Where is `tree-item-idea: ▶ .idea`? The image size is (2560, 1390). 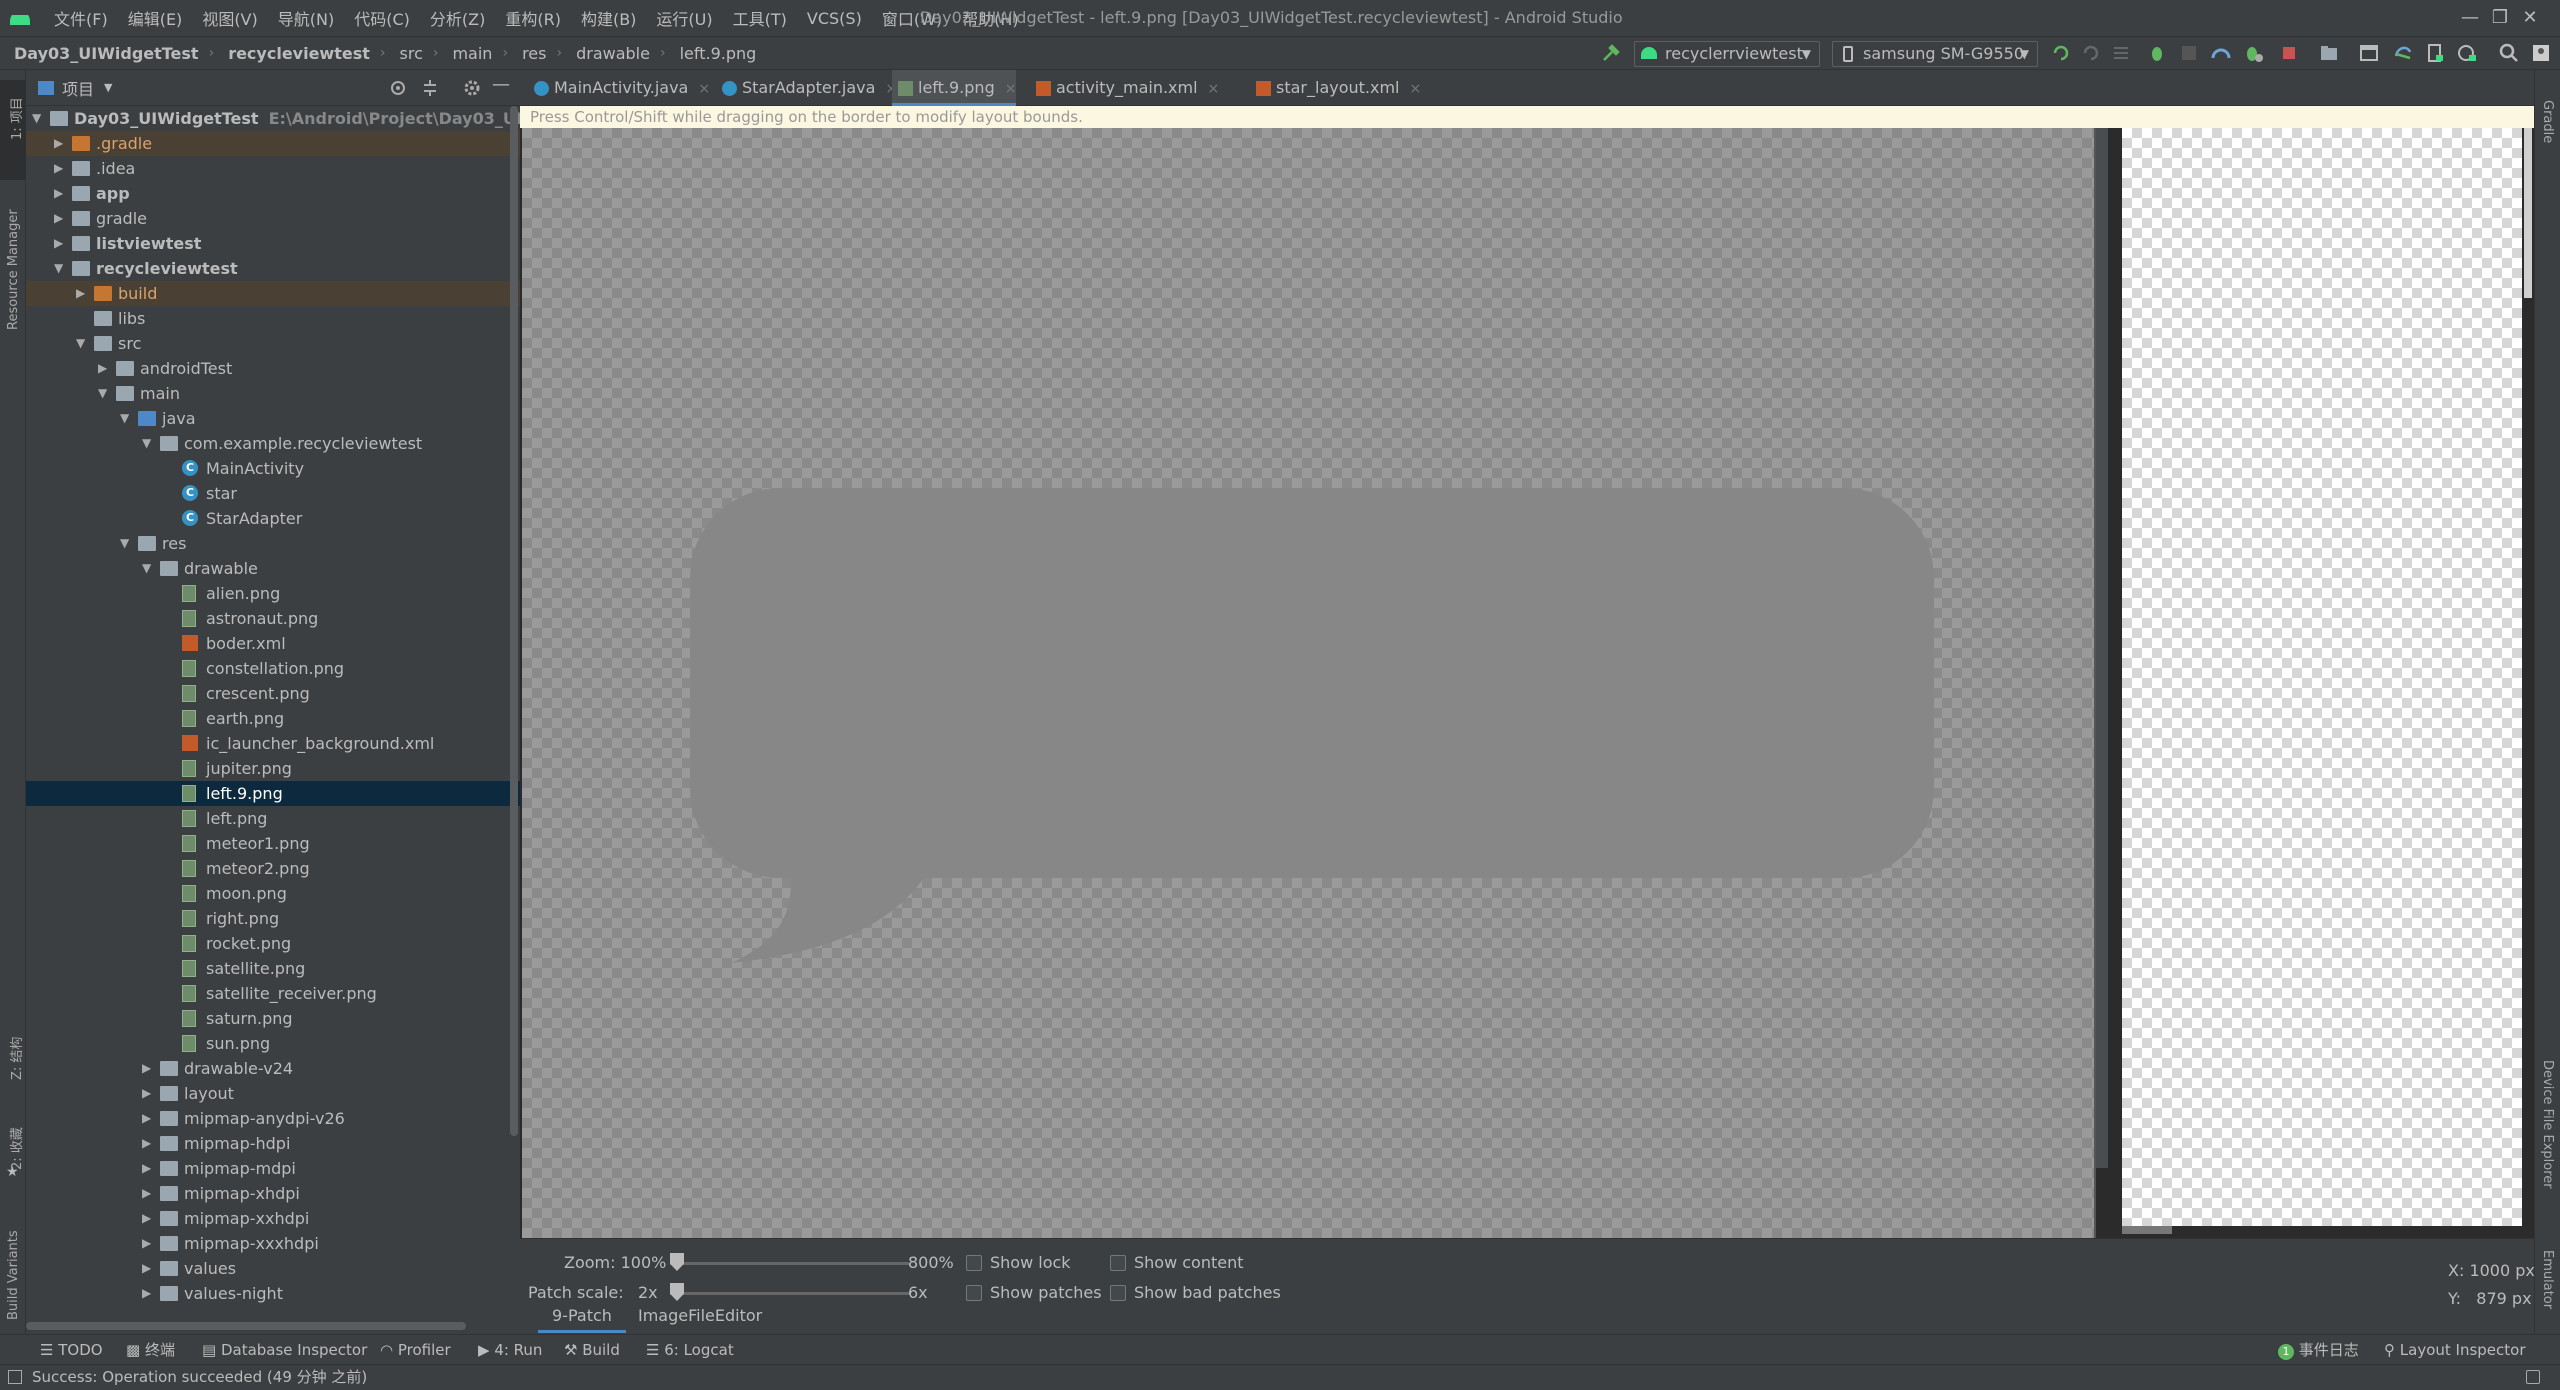
tree-item-idea: ▶ .idea is located at coordinates (273, 168).